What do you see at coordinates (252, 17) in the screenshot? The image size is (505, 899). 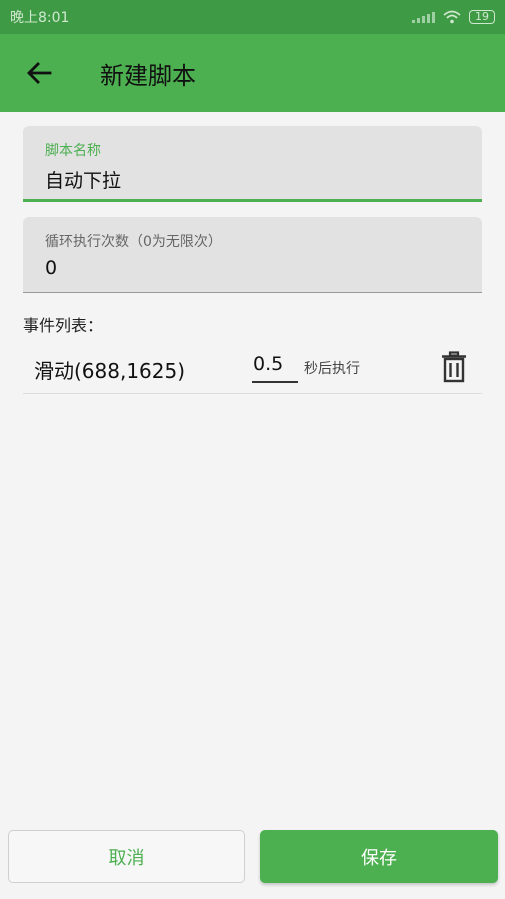 I see `status-bar: 晚上8:01 19` at bounding box center [252, 17].